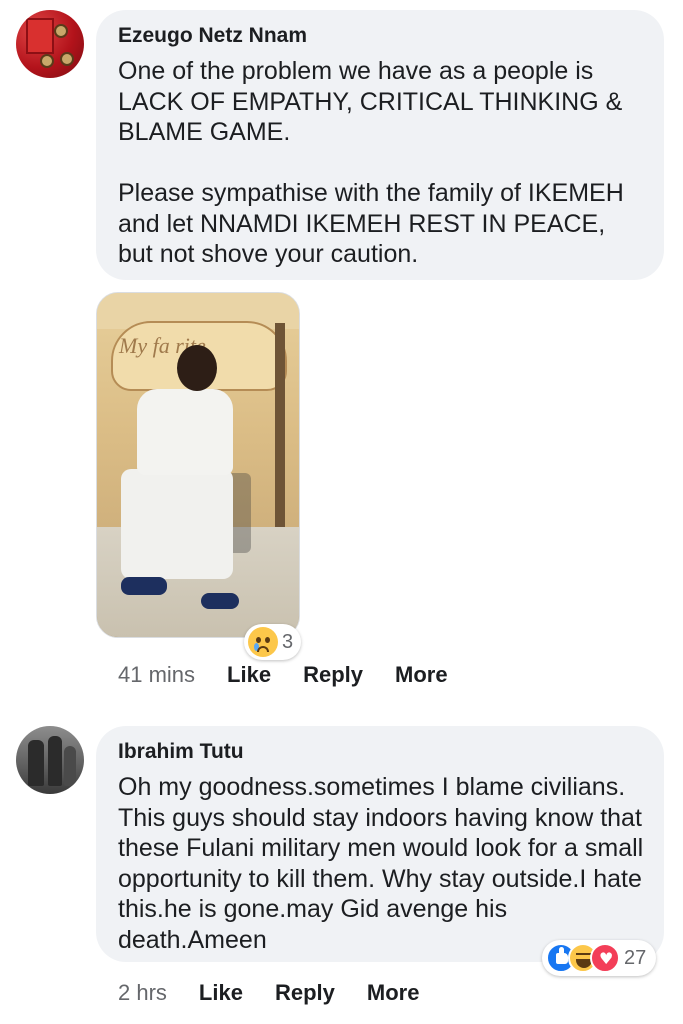  I want to click on photo-person-legs, so click(177, 524).